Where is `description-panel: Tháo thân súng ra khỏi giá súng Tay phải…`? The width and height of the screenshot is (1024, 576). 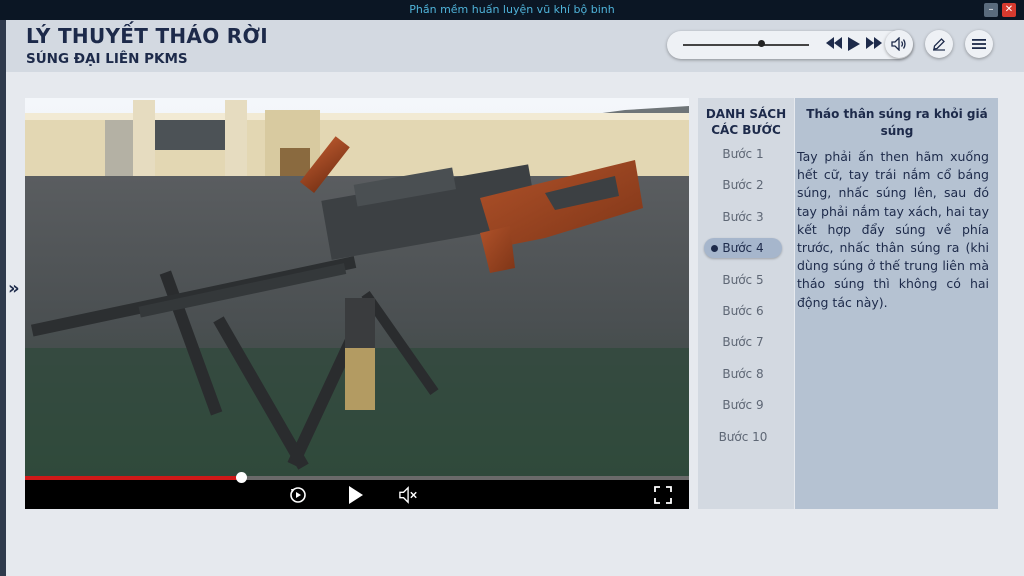 description-panel: Tháo thân súng ra khỏi giá súng Tay phải… is located at coordinates (896, 303).